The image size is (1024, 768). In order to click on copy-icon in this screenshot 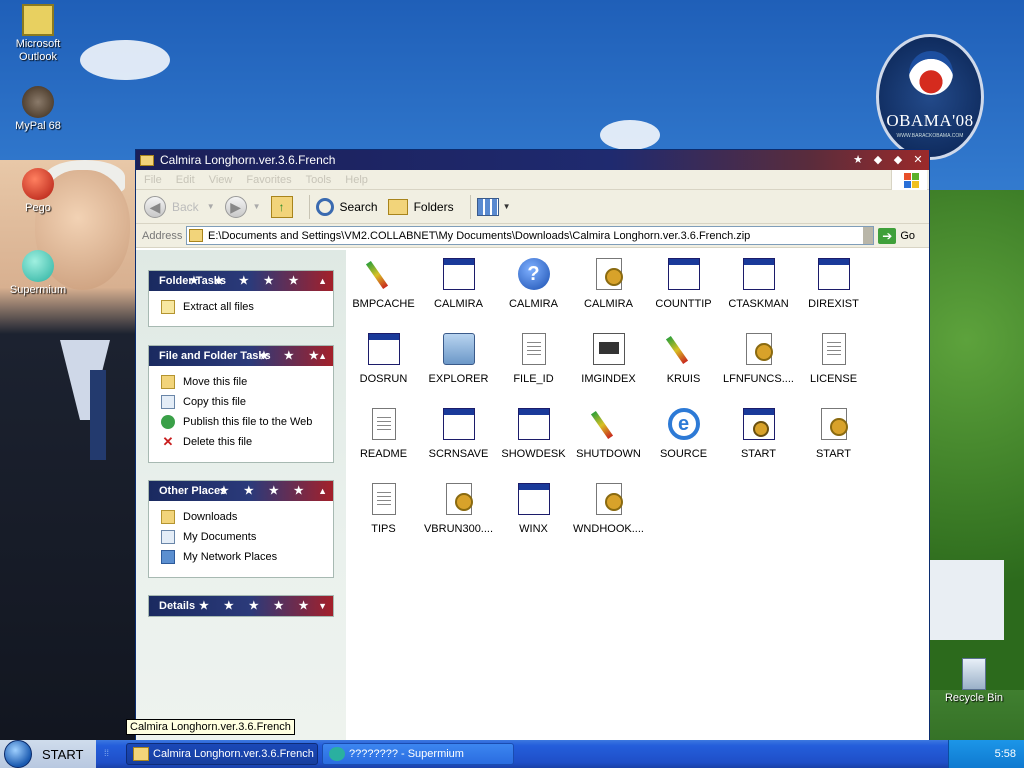, I will do `click(168, 402)`.